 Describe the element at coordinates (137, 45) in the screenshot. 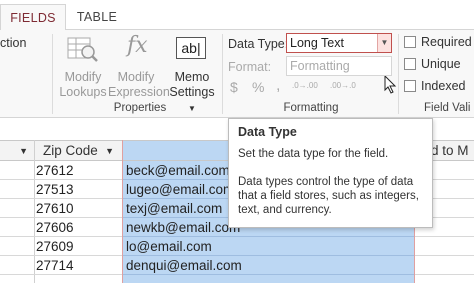

I see `function-icon: fx` at that location.